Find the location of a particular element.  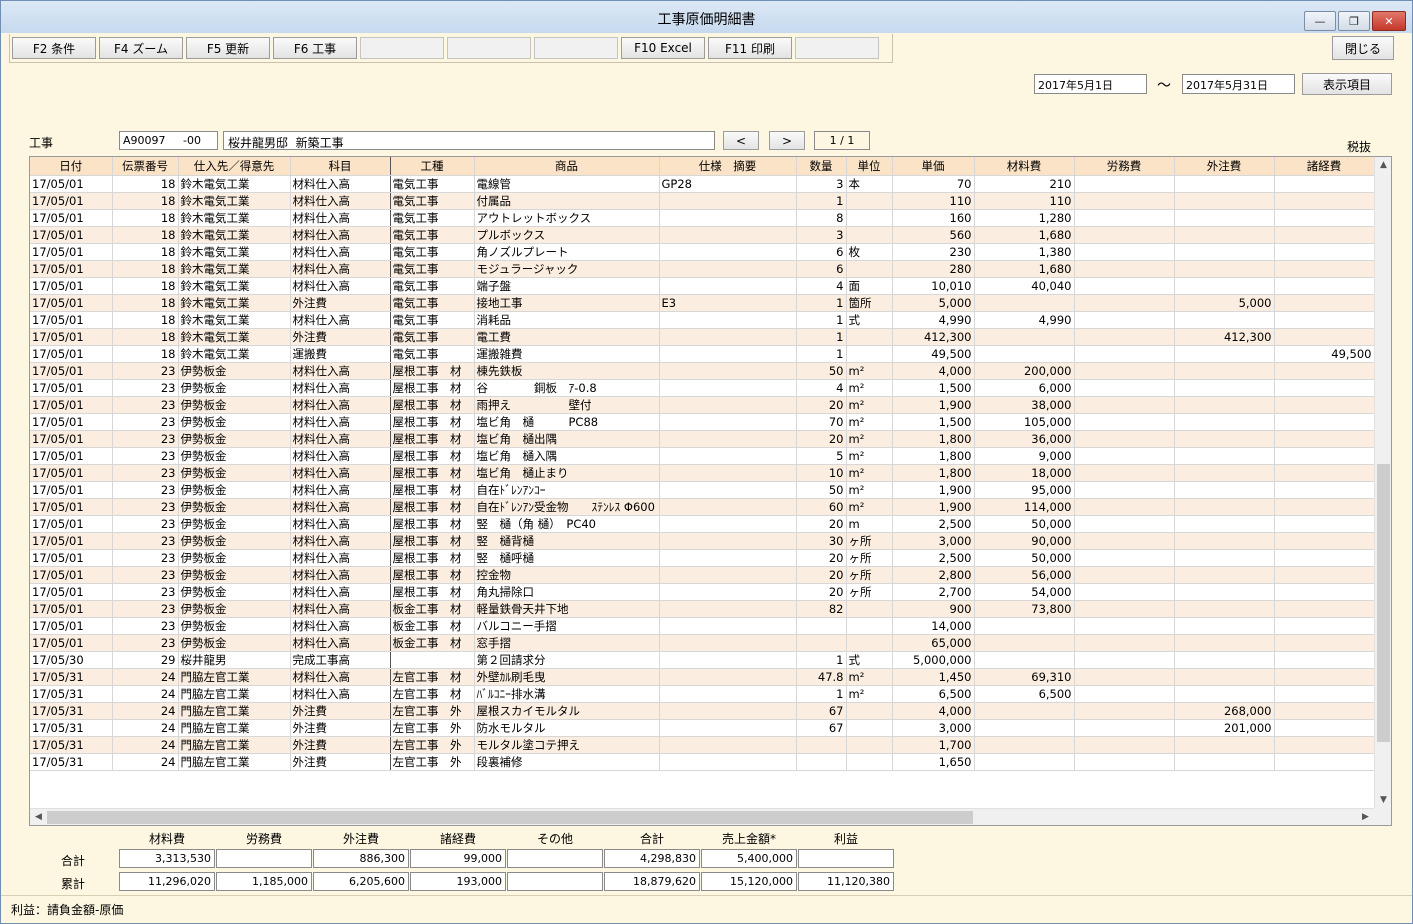

close-button: 閉じる is located at coordinates (1363, 48).